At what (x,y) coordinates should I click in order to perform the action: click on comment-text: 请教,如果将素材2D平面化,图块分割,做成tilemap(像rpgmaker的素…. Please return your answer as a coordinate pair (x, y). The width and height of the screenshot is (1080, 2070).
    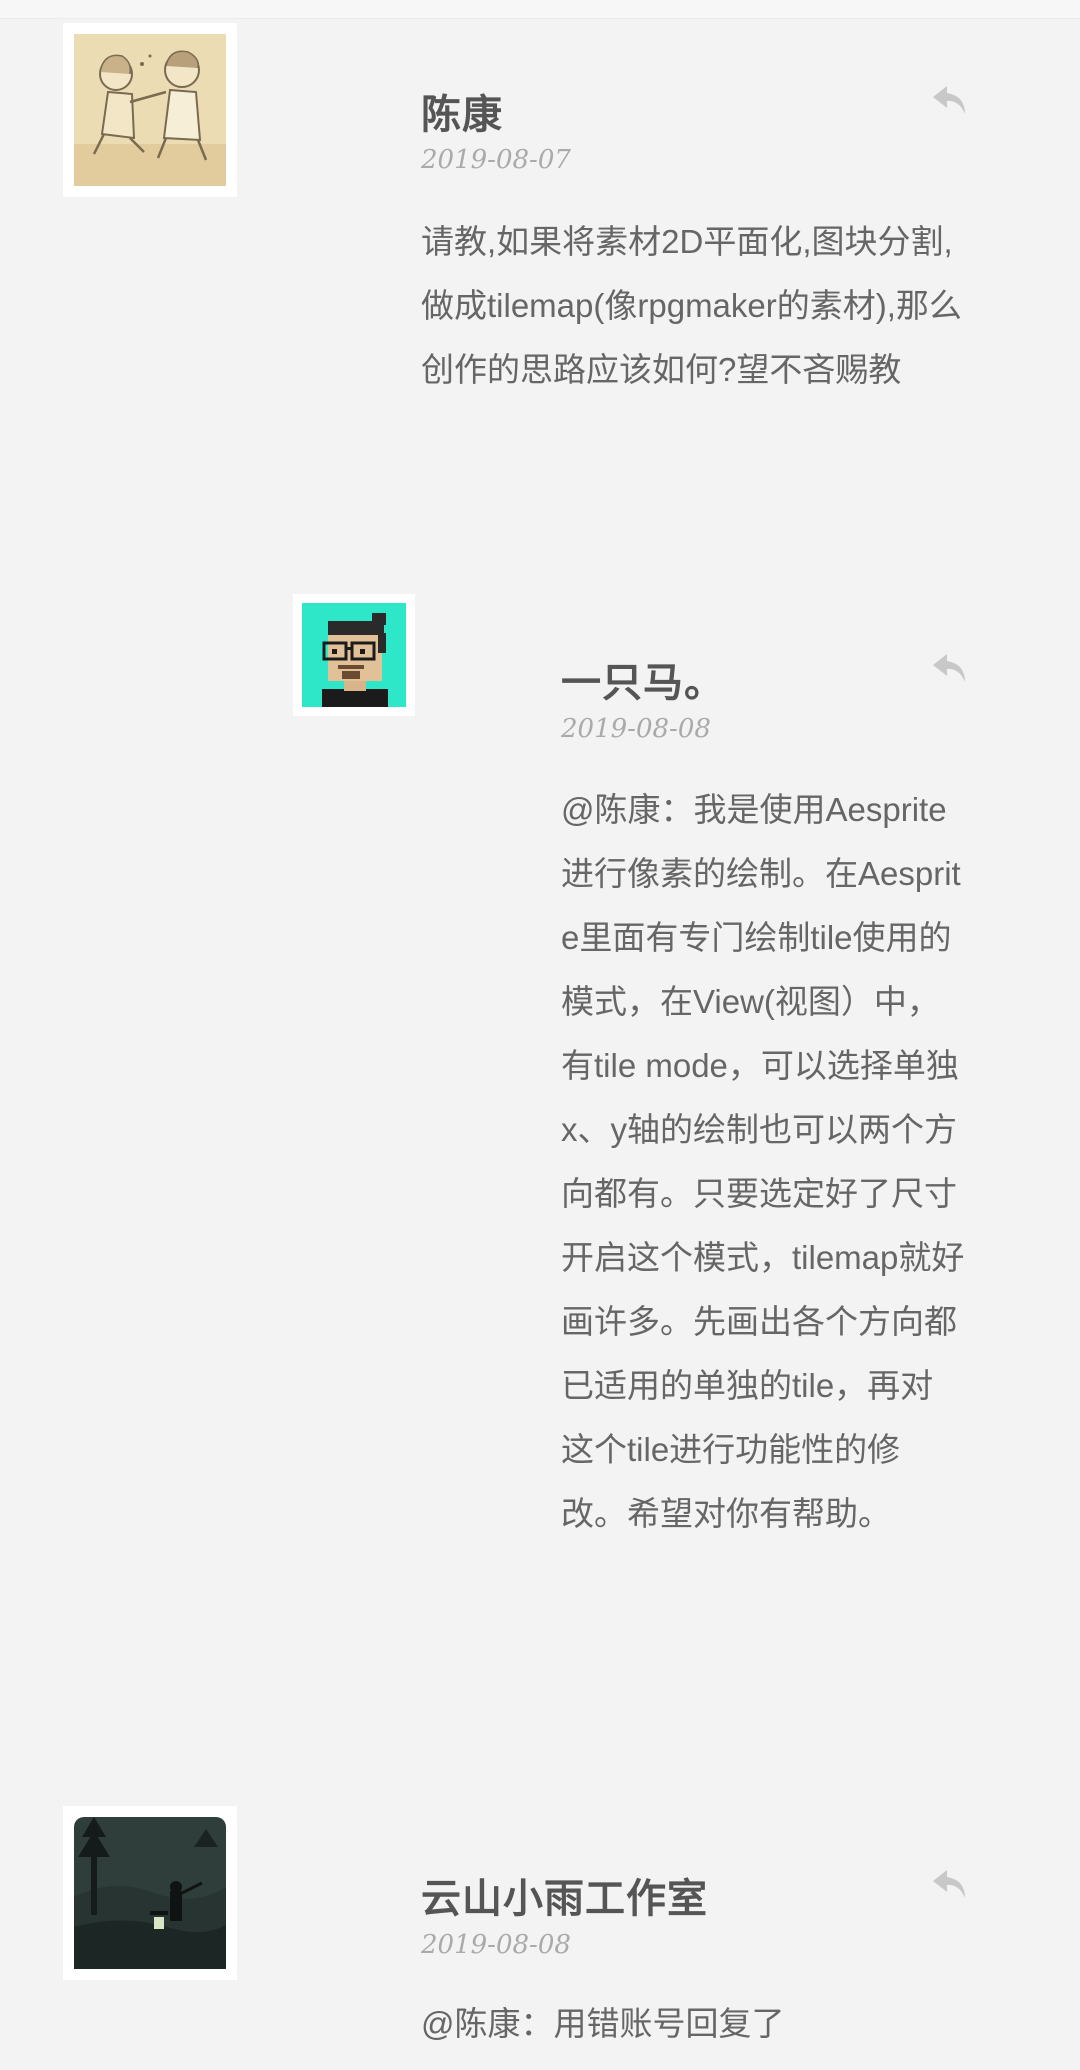
    Looking at the image, I should click on (691, 305).